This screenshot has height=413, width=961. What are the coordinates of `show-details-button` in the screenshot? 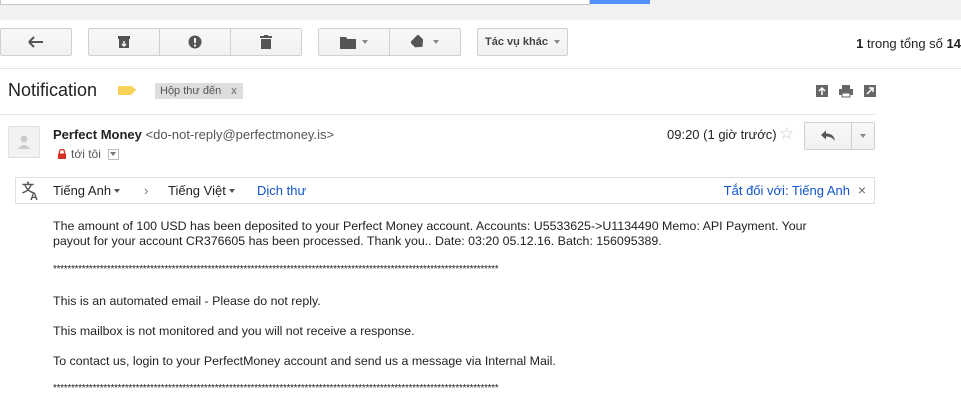 It's located at (113, 154).